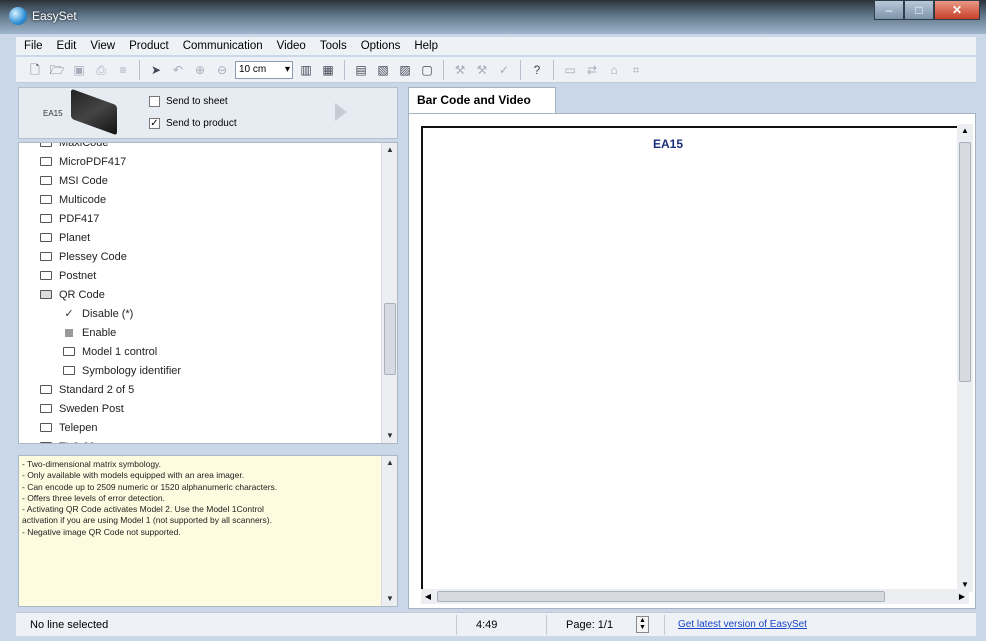  I want to click on tree-item: Postnet, so click(200, 275).